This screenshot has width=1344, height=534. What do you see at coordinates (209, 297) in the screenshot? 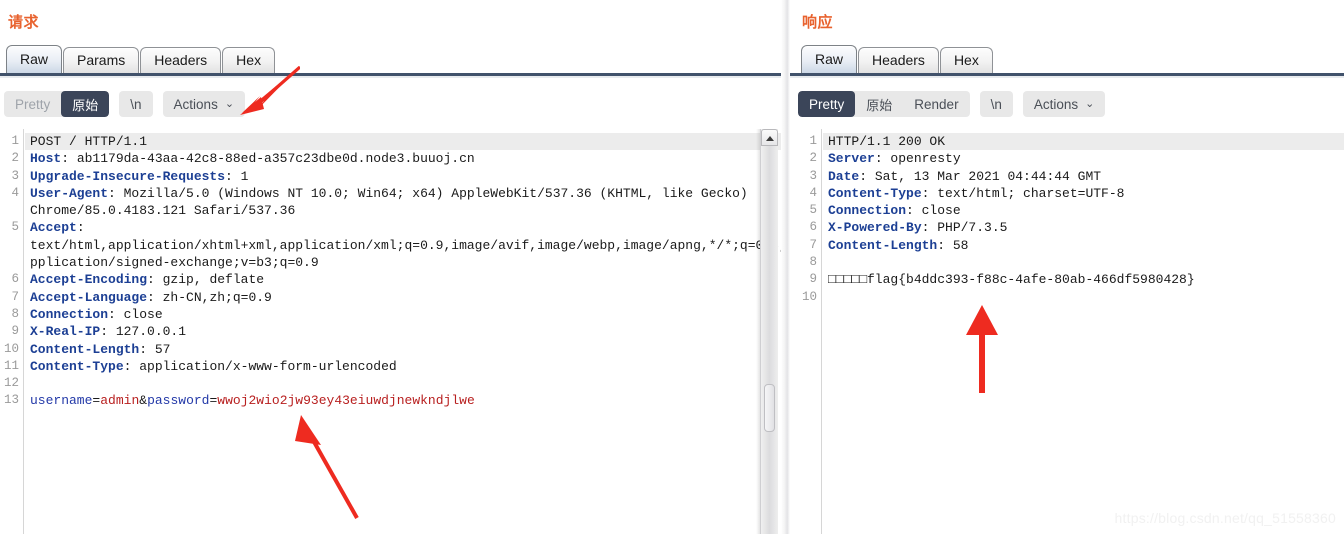
I see `code-segment: : zh-CN,zh;q=0.9` at bounding box center [209, 297].